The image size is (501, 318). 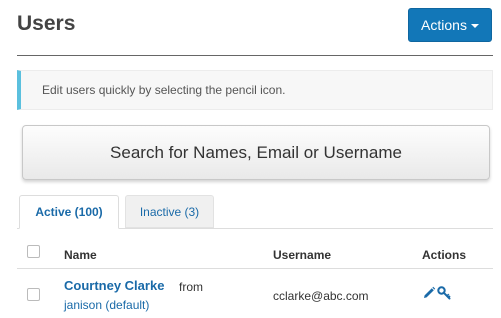 I want to click on row-select-checkbox, so click(x=33, y=294).